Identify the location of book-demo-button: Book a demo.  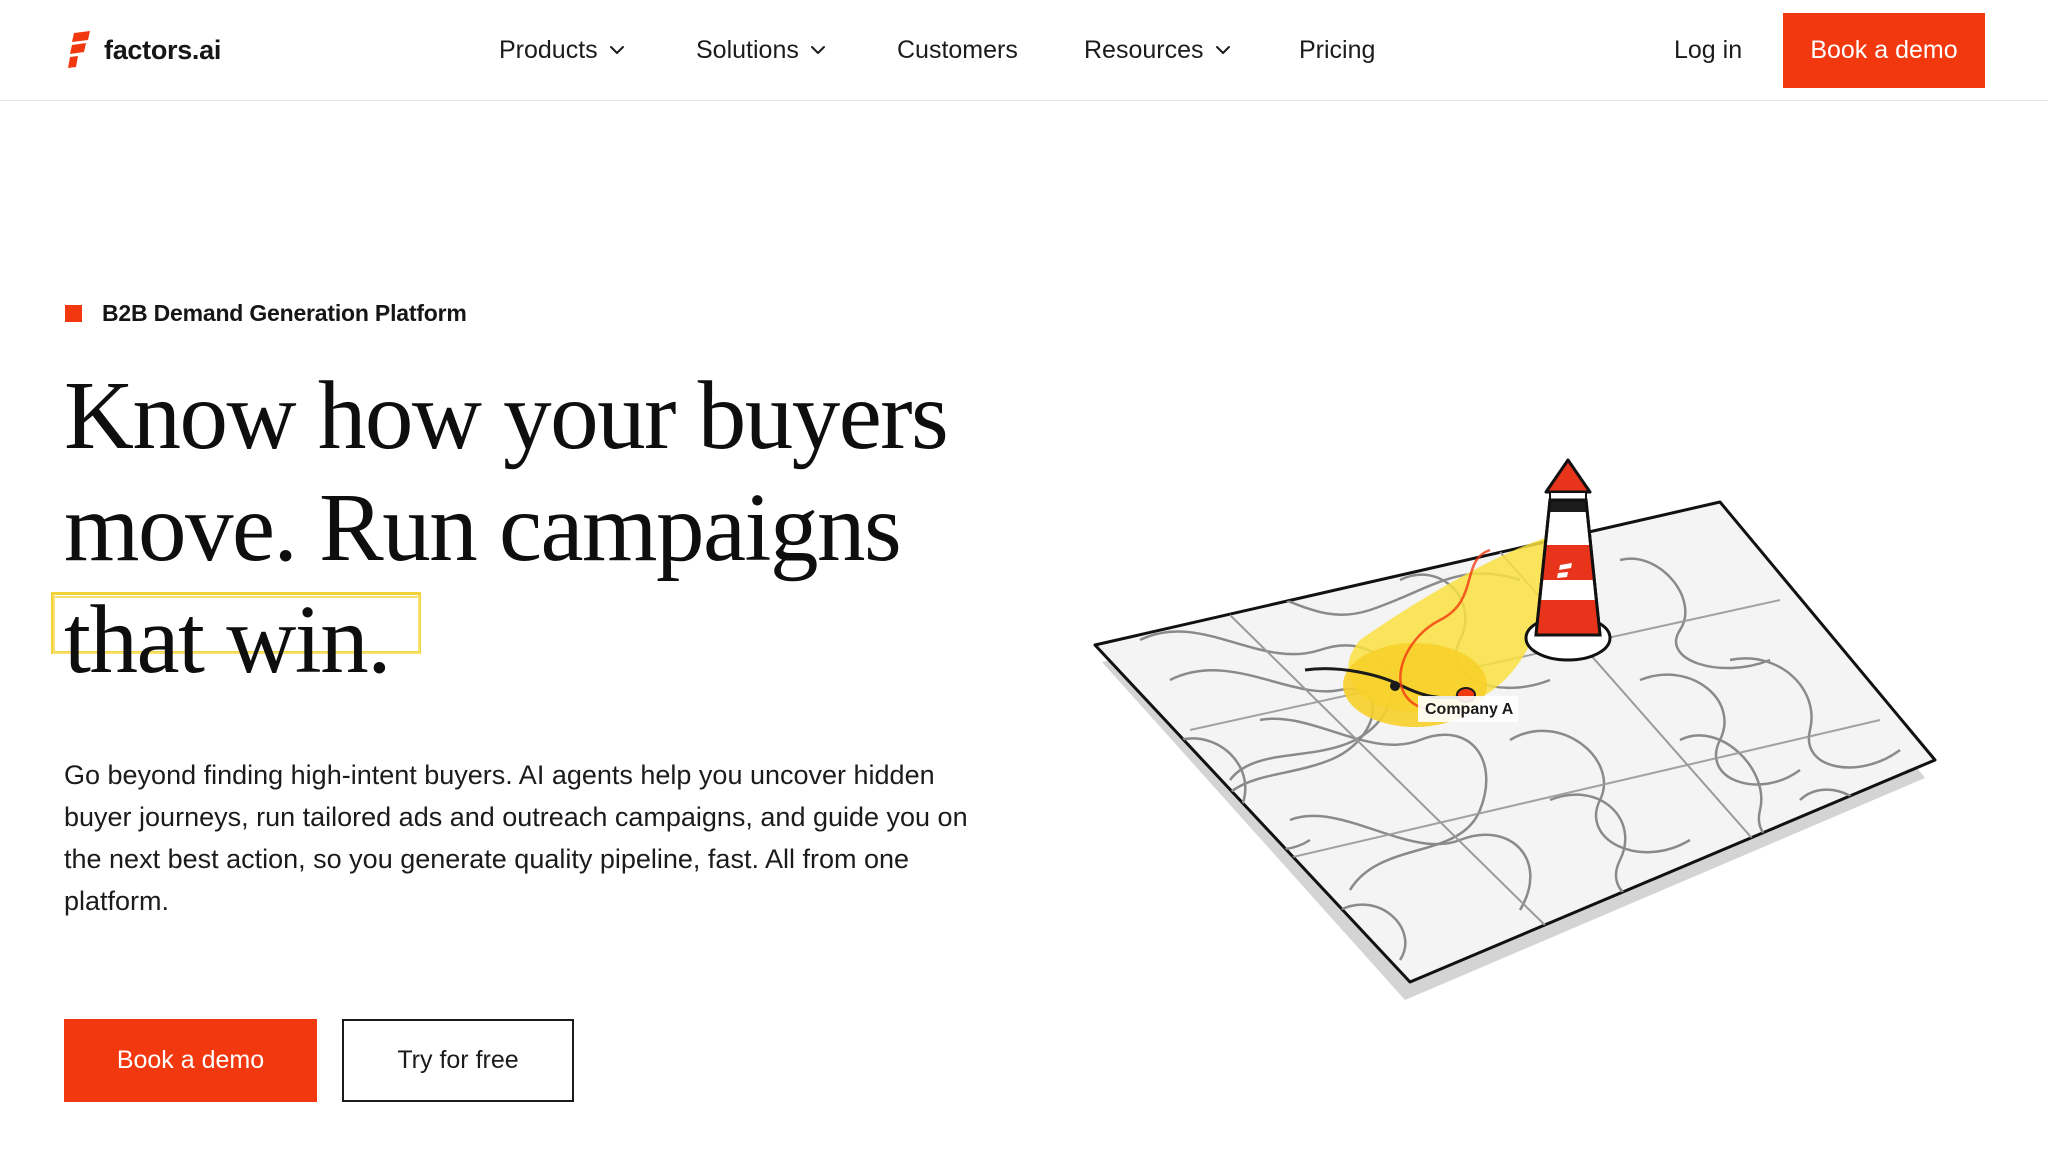
(190, 1060).